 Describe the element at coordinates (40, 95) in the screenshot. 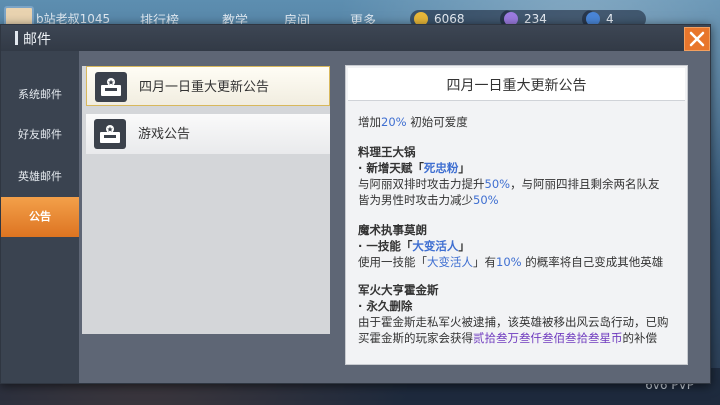

I see `tab-system-mail: 系统邮件` at that location.